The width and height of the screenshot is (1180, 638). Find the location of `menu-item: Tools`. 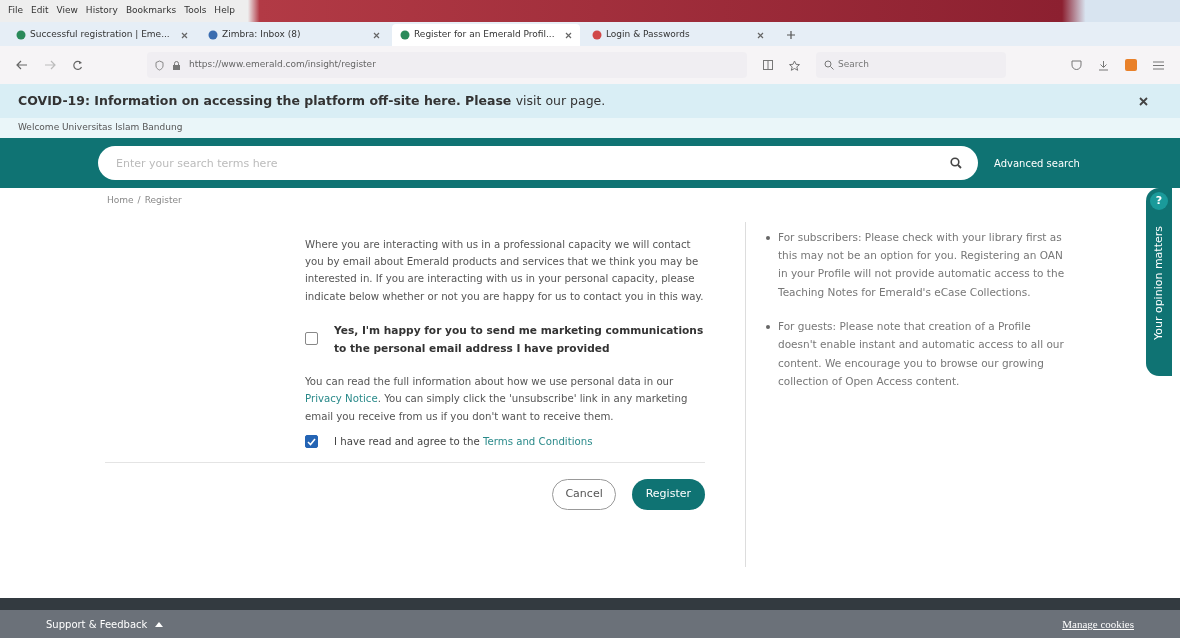

menu-item: Tools is located at coordinates (195, 11).